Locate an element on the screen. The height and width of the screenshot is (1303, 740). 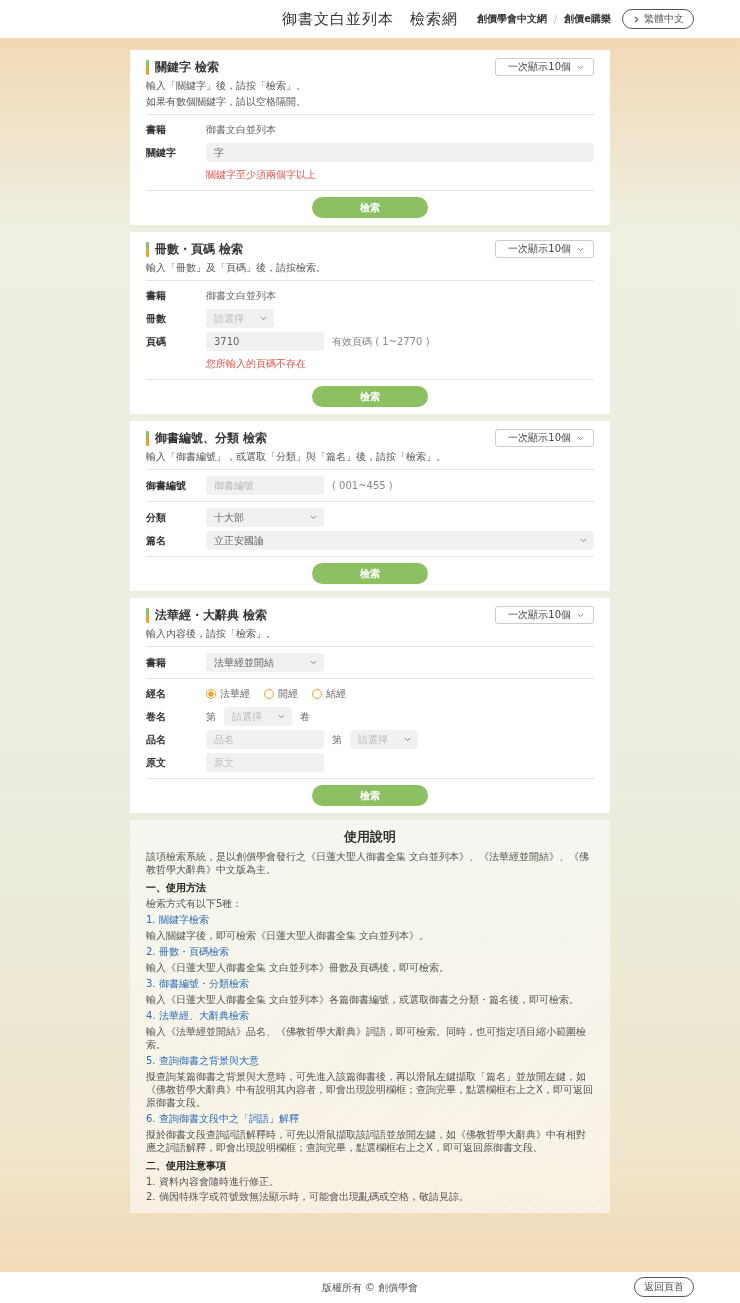
section-heading: 二、使用注意事項 is located at coordinates (186, 1166).